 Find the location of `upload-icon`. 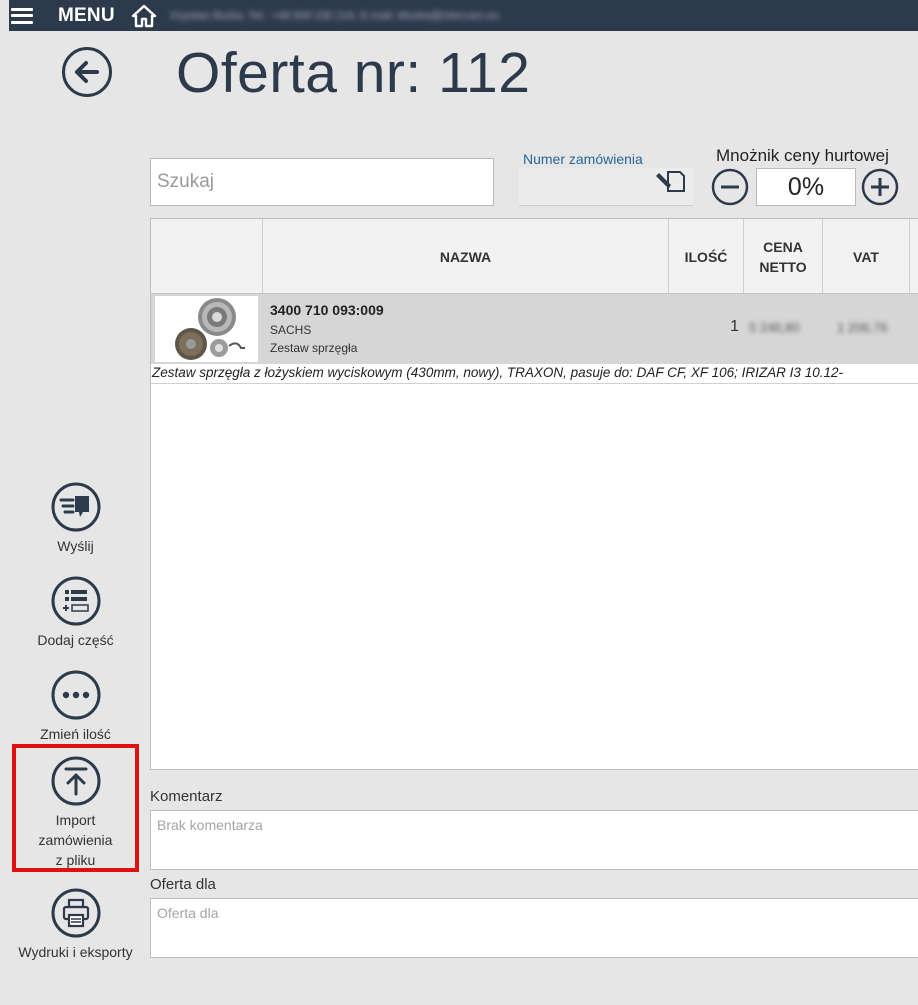

upload-icon is located at coordinates (75, 781).